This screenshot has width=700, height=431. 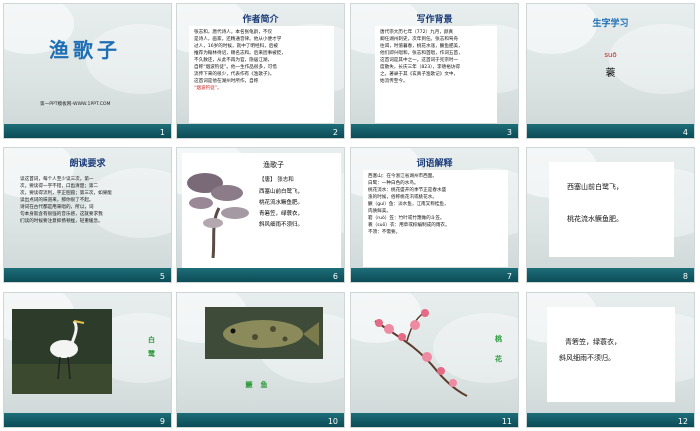 I want to click on text-line: 推荐为翰林待诏，赐名志和。后来因事被贬，, so click(x=240, y=53).